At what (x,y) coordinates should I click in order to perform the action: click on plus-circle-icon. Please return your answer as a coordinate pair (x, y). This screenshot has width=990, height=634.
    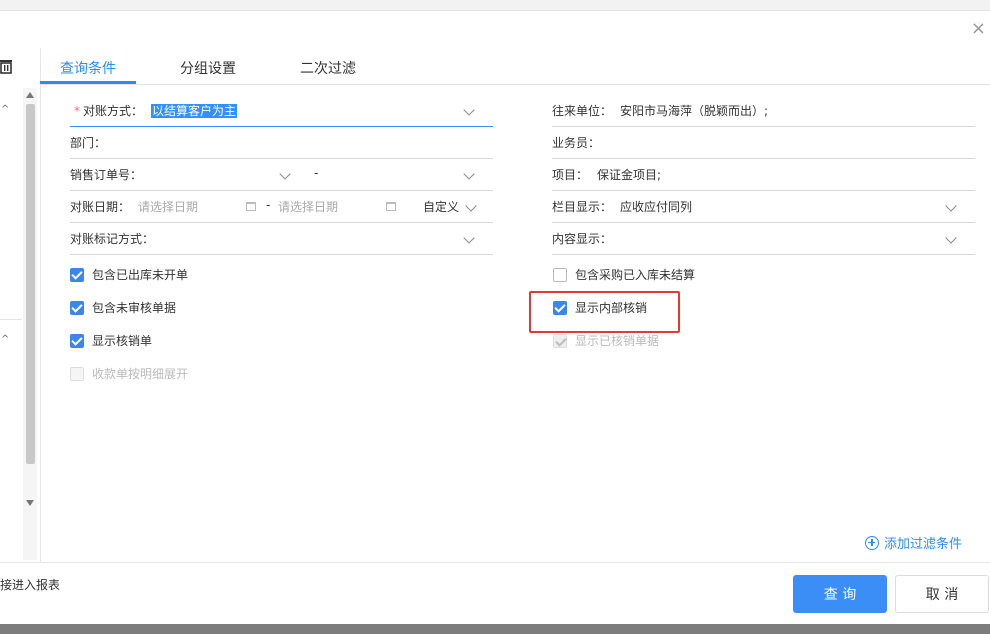
    Looking at the image, I should click on (872, 542).